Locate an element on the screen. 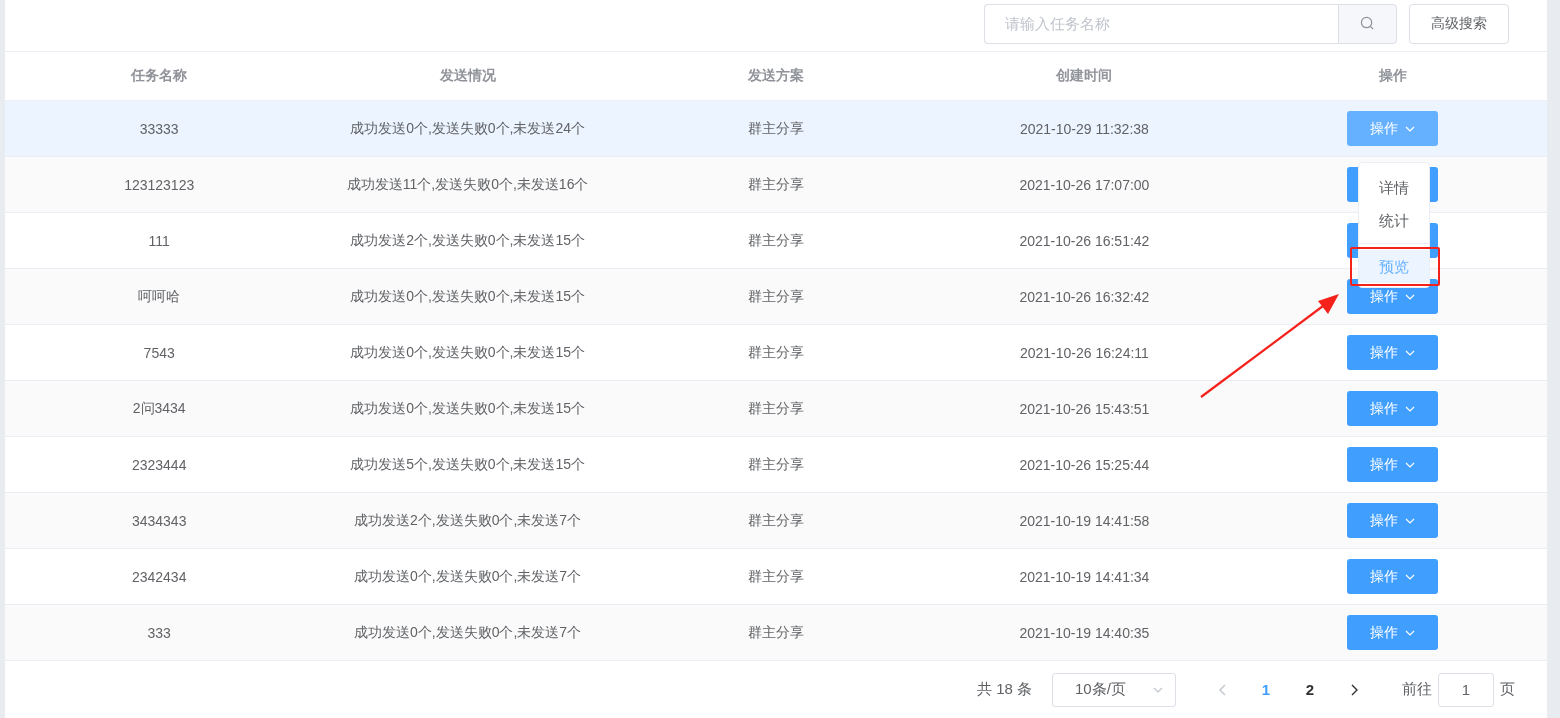 The width and height of the screenshot is (1560, 718). table-cell: 2021-10-19 14:40:35 is located at coordinates (1084, 632).